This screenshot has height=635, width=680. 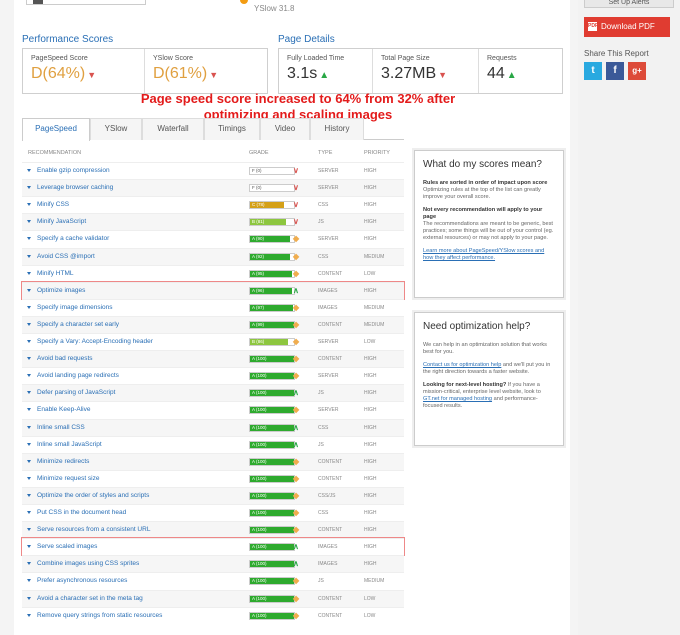 I want to click on diamond-icon: ◆, so click(x=296, y=410).